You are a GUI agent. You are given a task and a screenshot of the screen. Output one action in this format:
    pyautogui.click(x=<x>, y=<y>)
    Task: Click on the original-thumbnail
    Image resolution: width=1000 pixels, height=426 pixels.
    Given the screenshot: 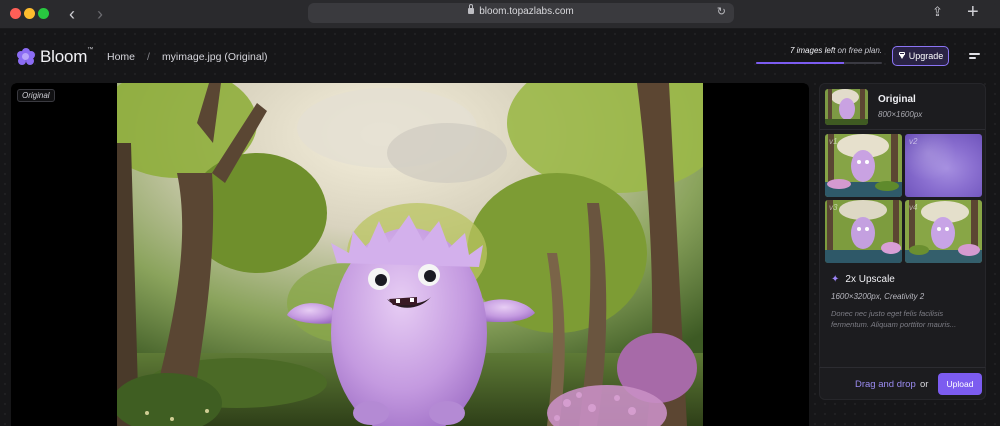 What is the action you would take?
    pyautogui.click(x=846, y=107)
    